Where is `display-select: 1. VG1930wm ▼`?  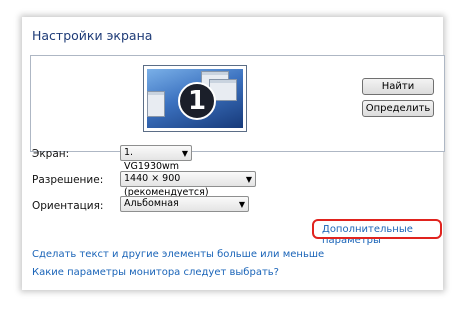
display-select: 1. VG1930wm ▼ is located at coordinates (156, 158).